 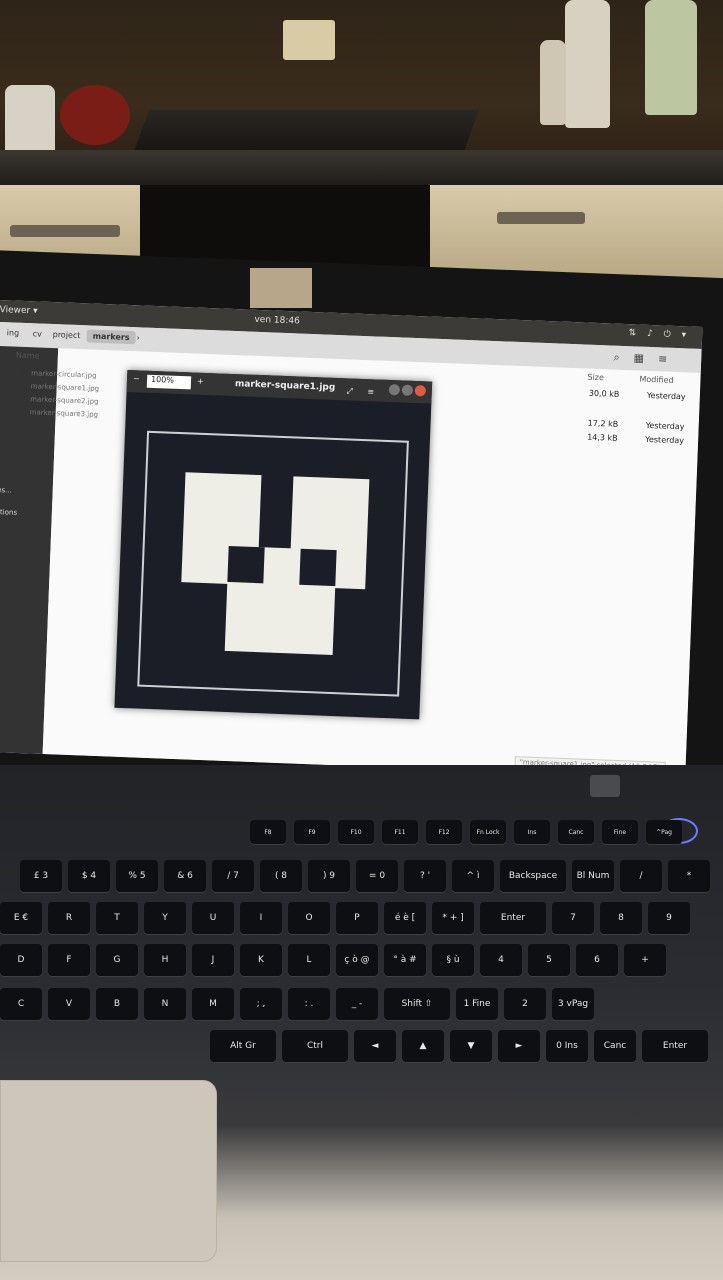 I want to click on column-name: Name, so click(x=28, y=356).